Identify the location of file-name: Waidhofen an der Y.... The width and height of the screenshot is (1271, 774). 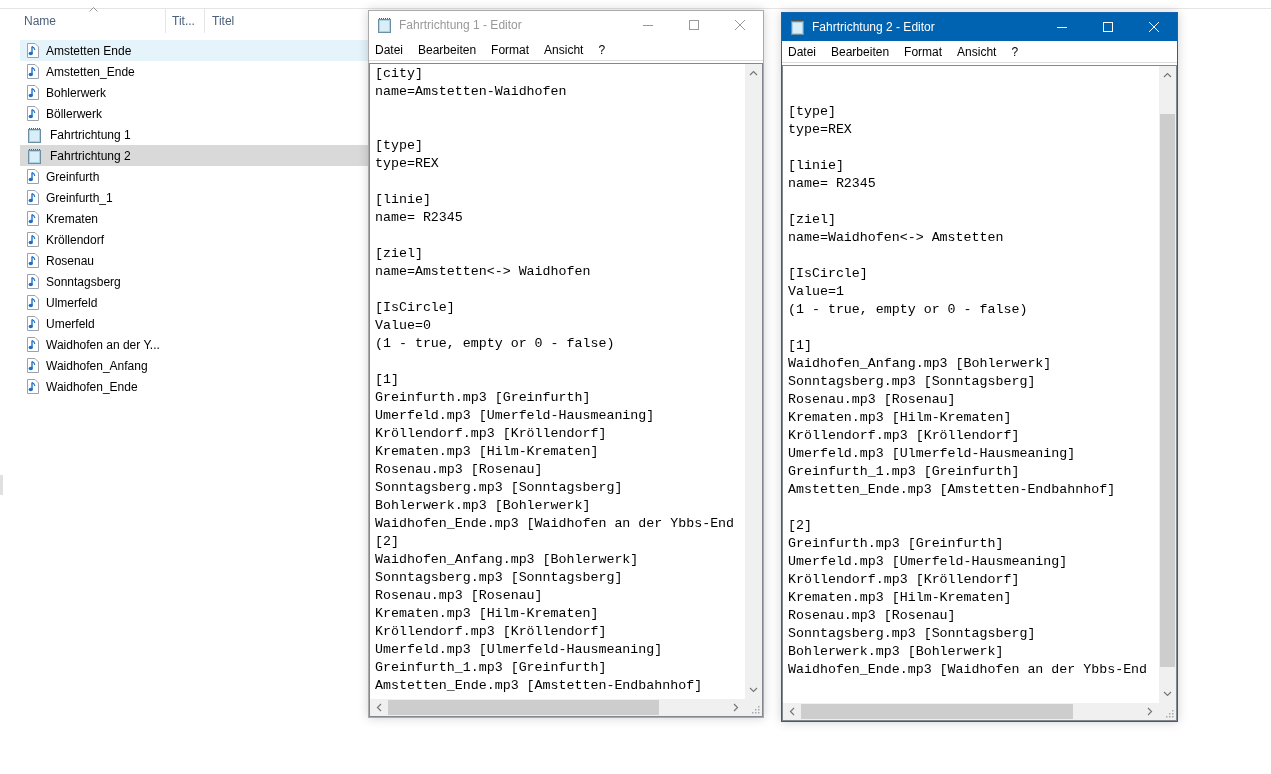
(103, 344).